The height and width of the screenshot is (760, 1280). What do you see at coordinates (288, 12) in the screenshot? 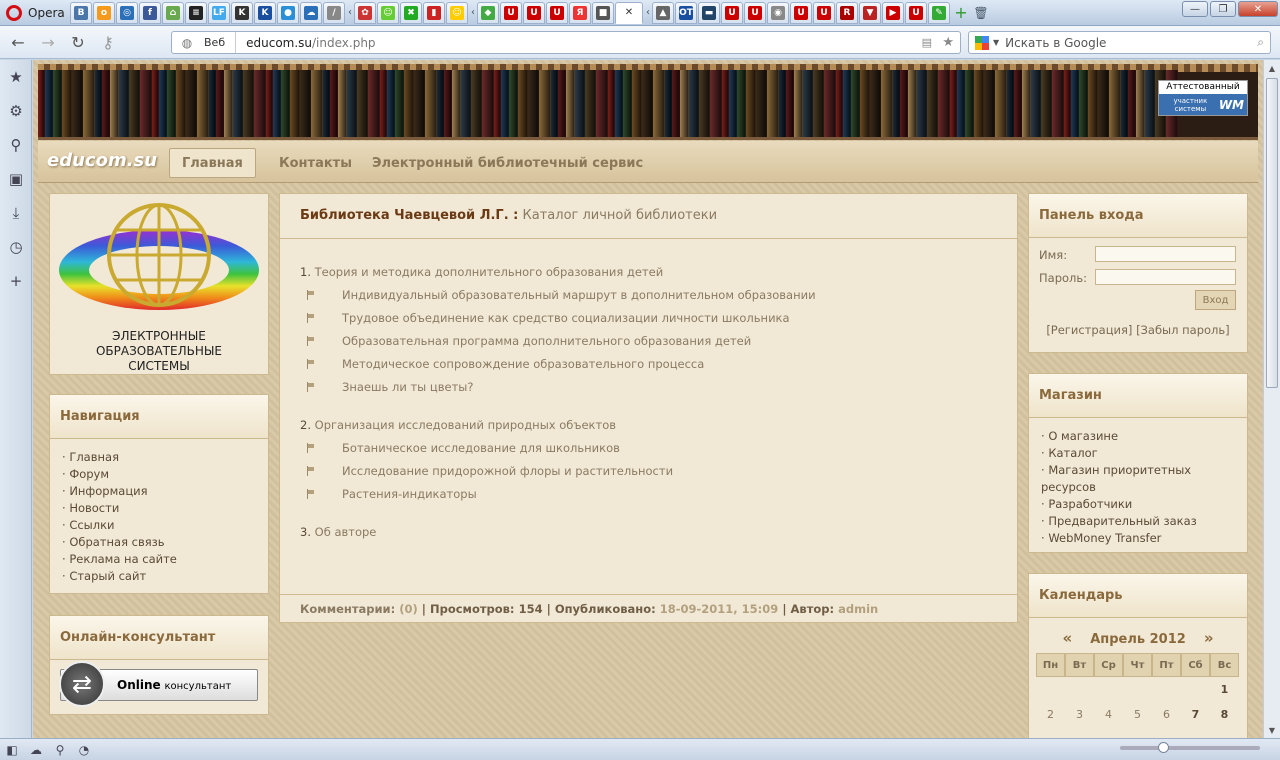
I see `browser-tab: ●` at bounding box center [288, 12].